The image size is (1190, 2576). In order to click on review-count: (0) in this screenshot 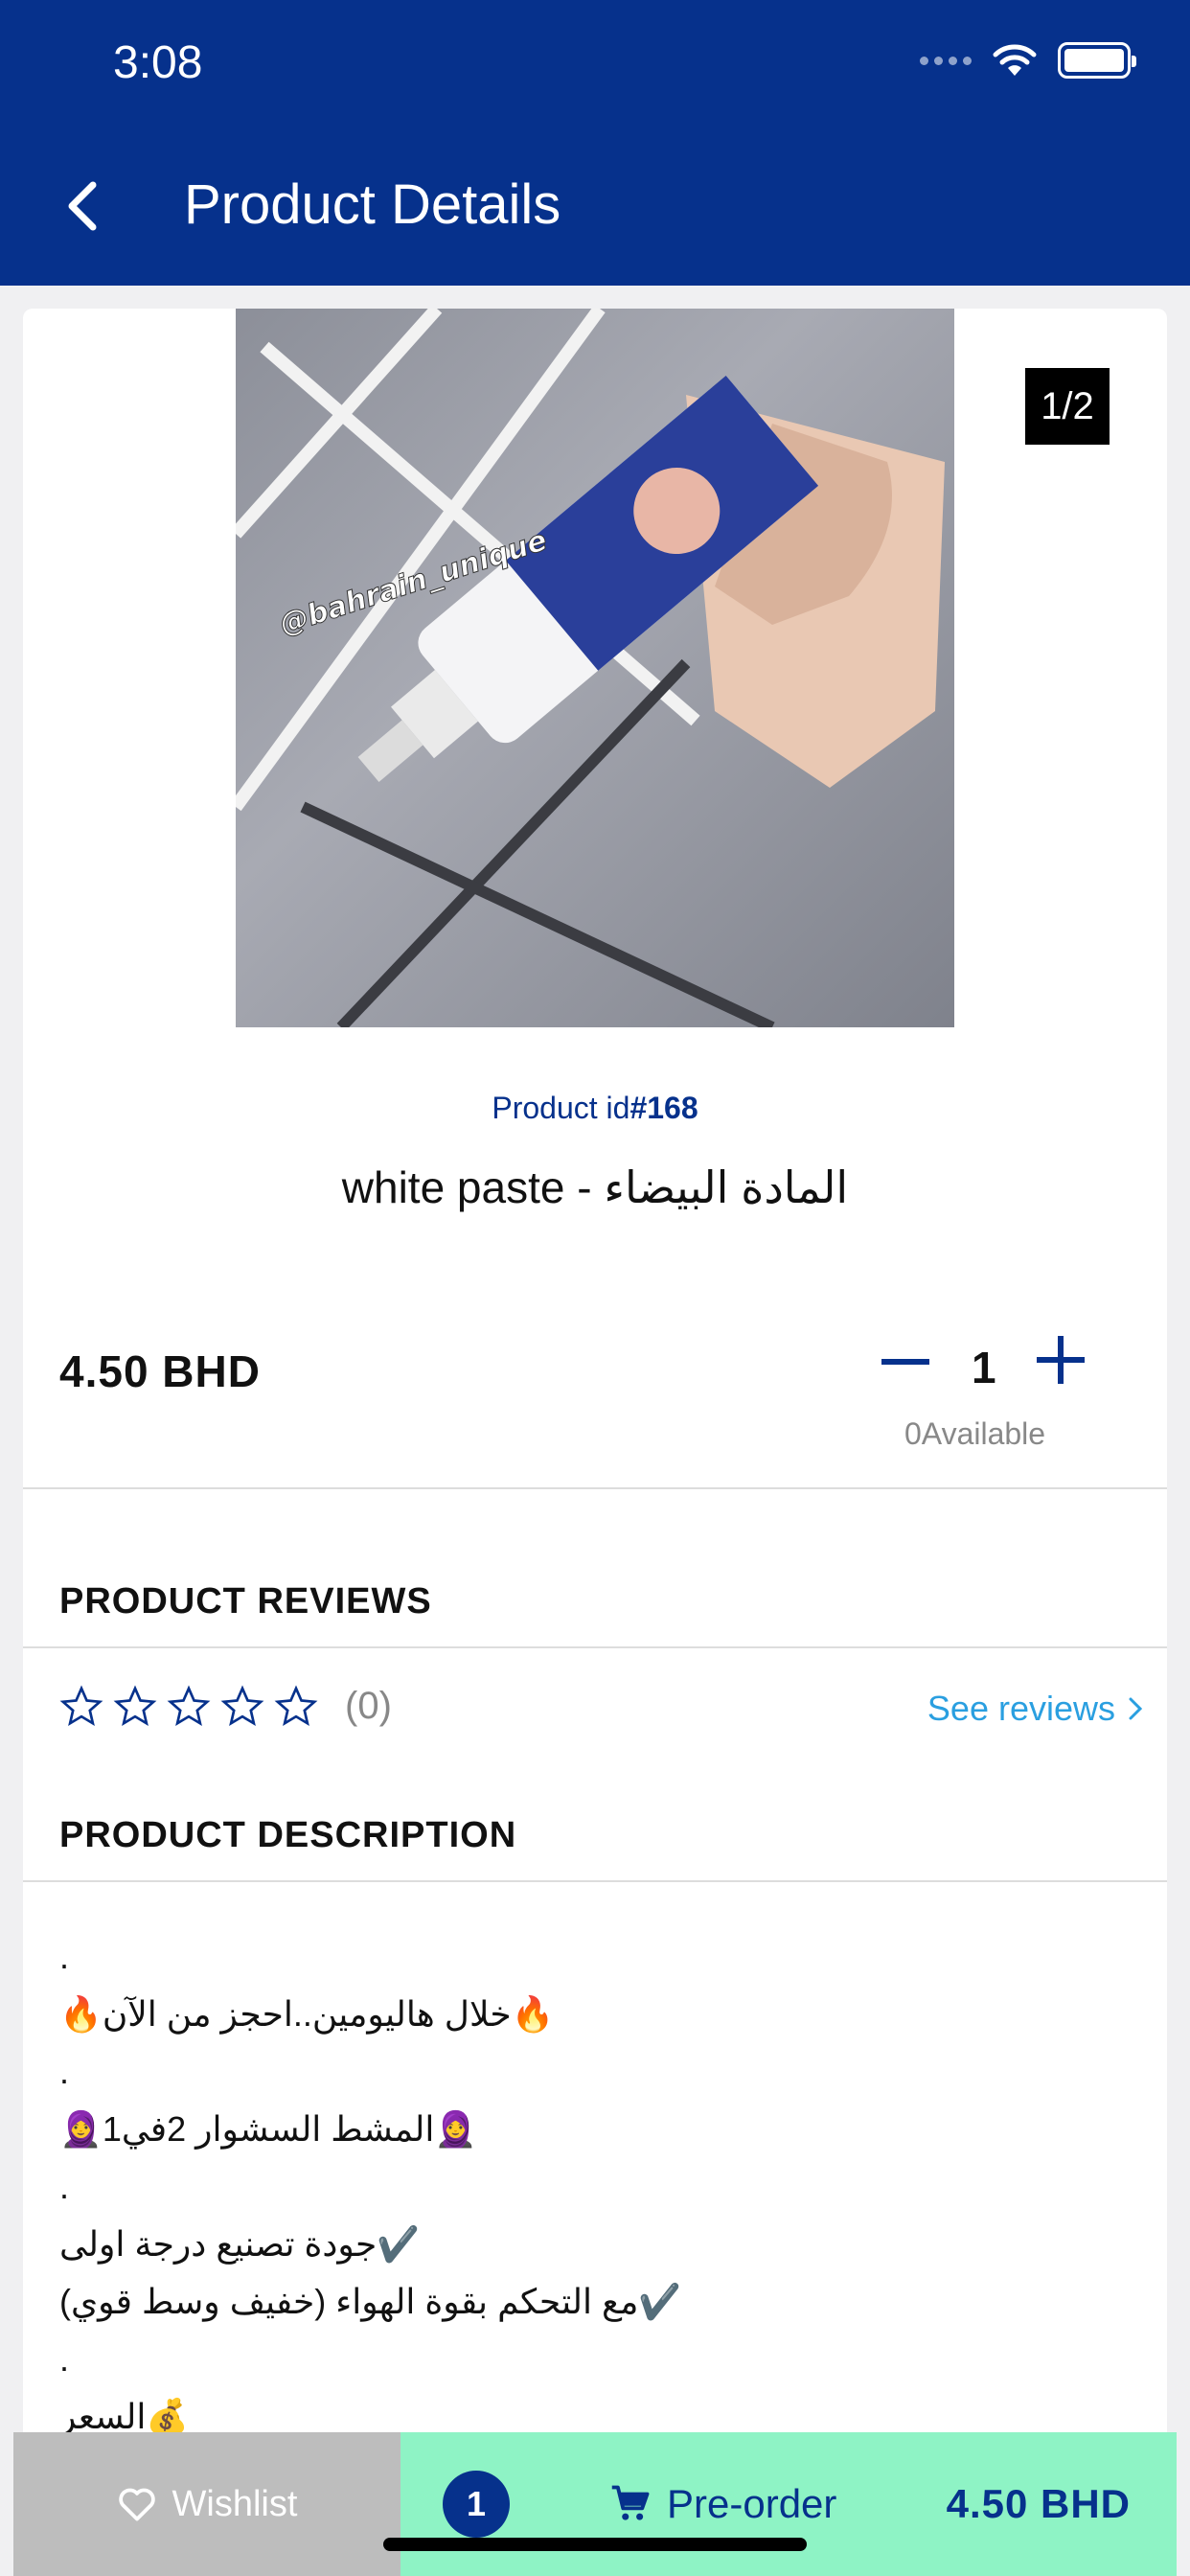, I will do `click(369, 1706)`.